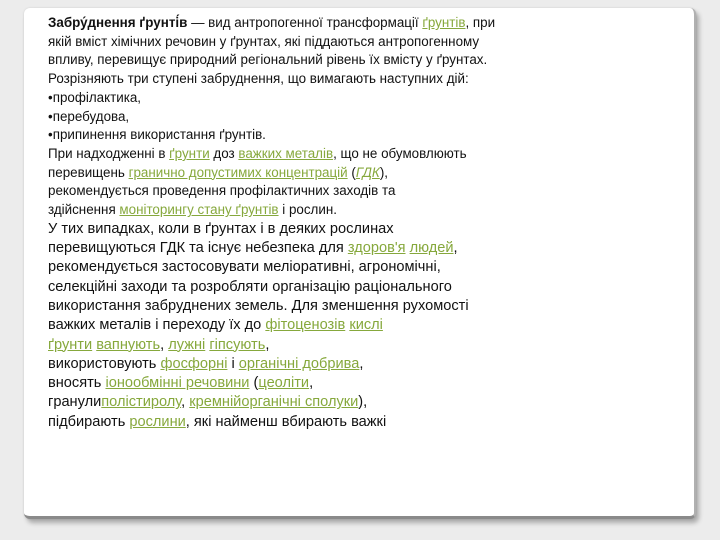 The height and width of the screenshot is (540, 720). I want to click on text-fragment: , які найменш вбирають важкі, so click(286, 421).